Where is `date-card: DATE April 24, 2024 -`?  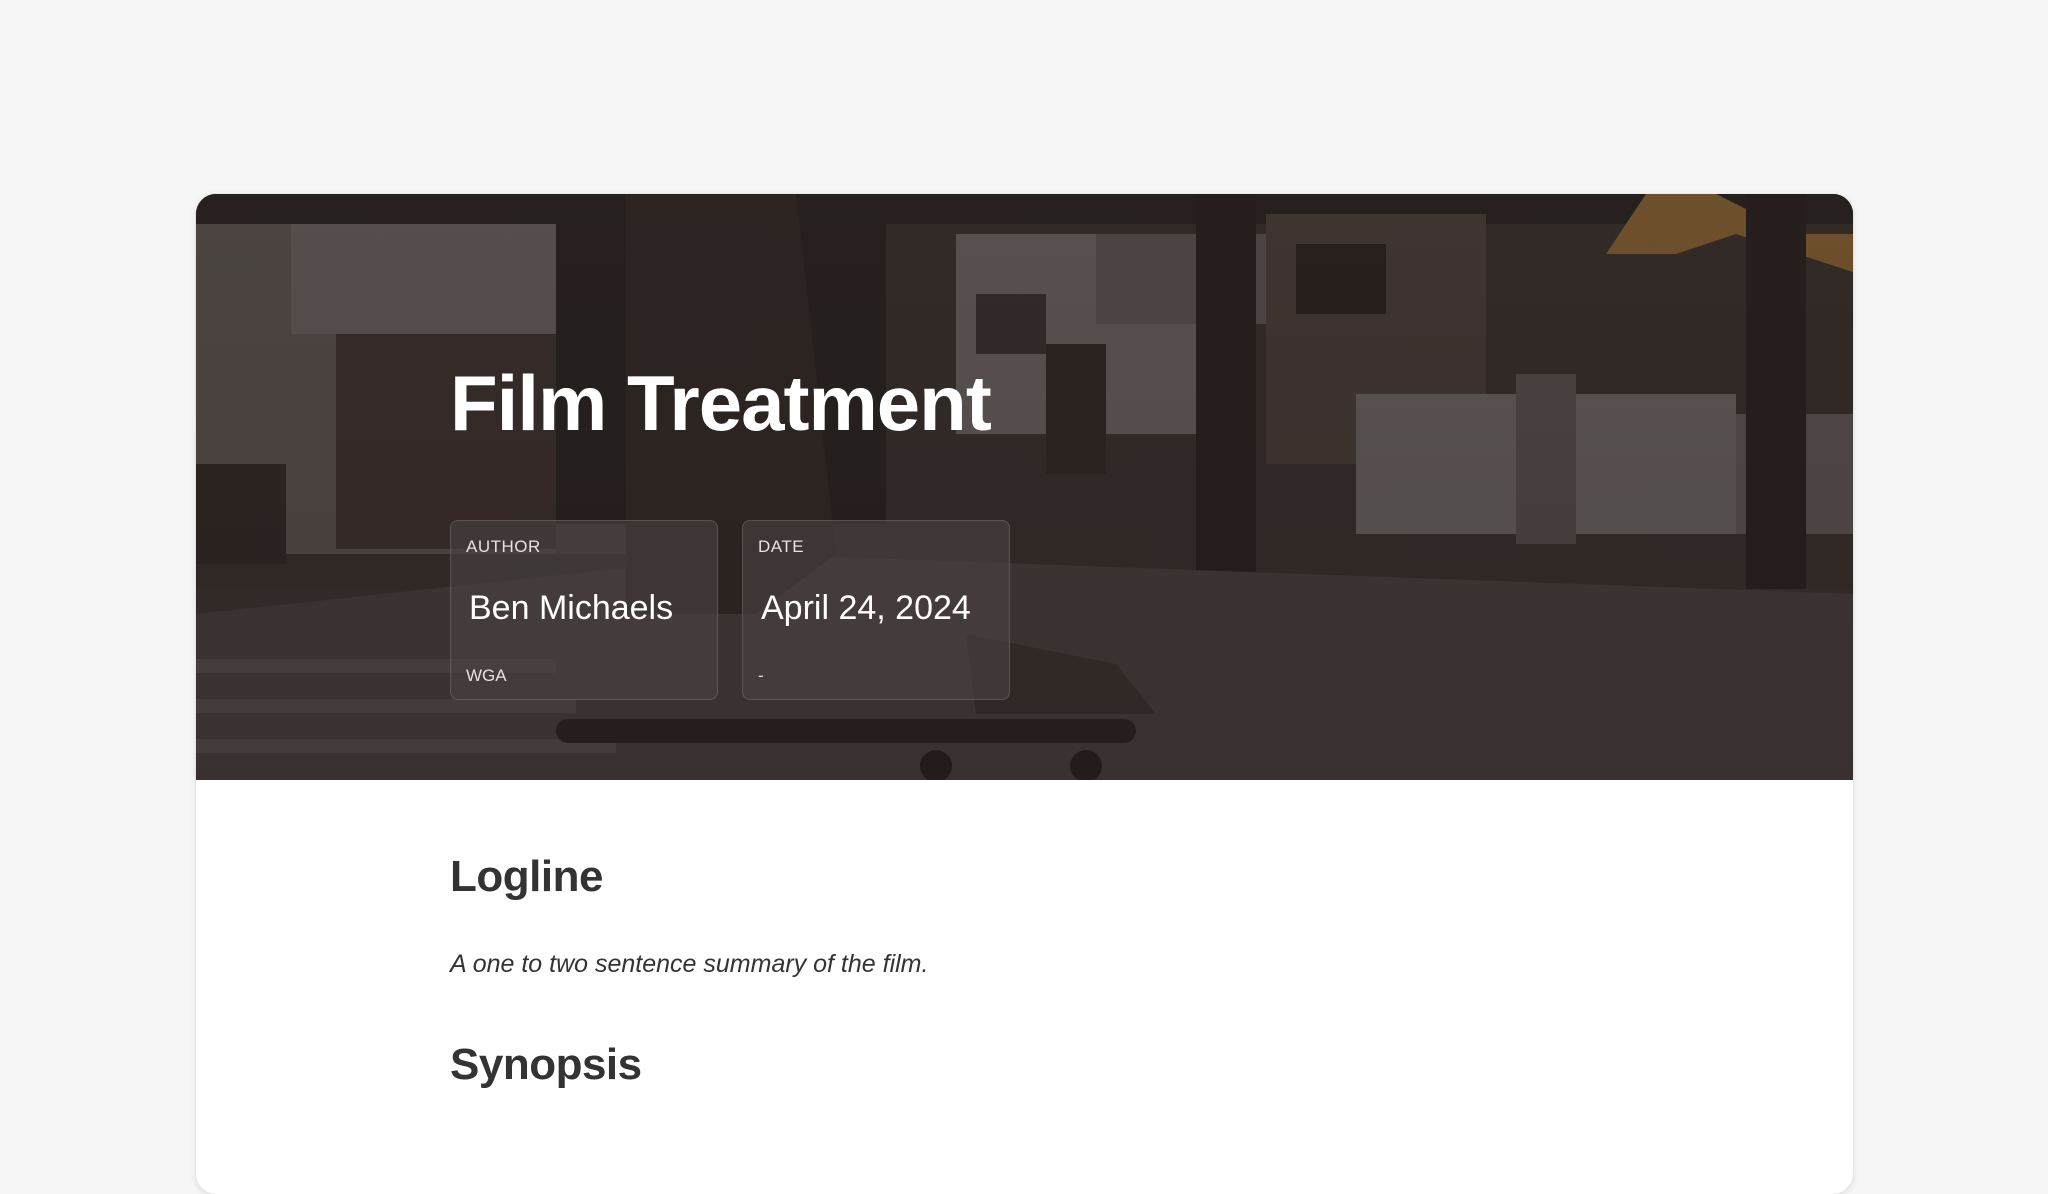 date-card: DATE April 24, 2024 - is located at coordinates (876, 610).